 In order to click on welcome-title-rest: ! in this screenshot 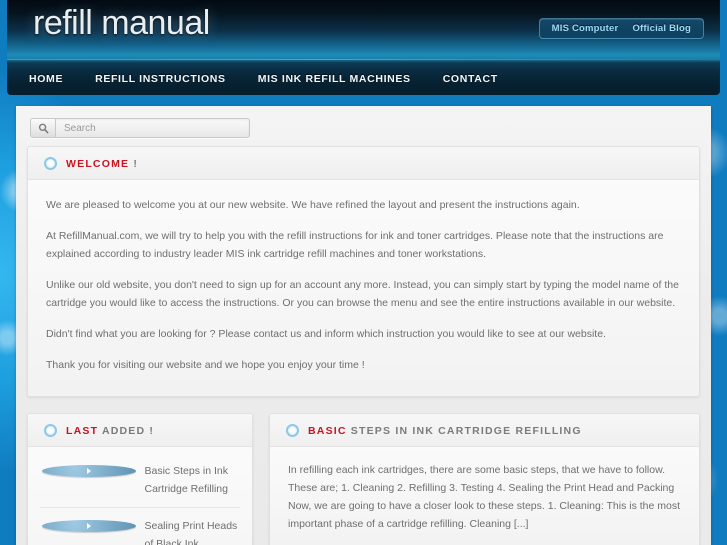, I will do `click(134, 163)`.